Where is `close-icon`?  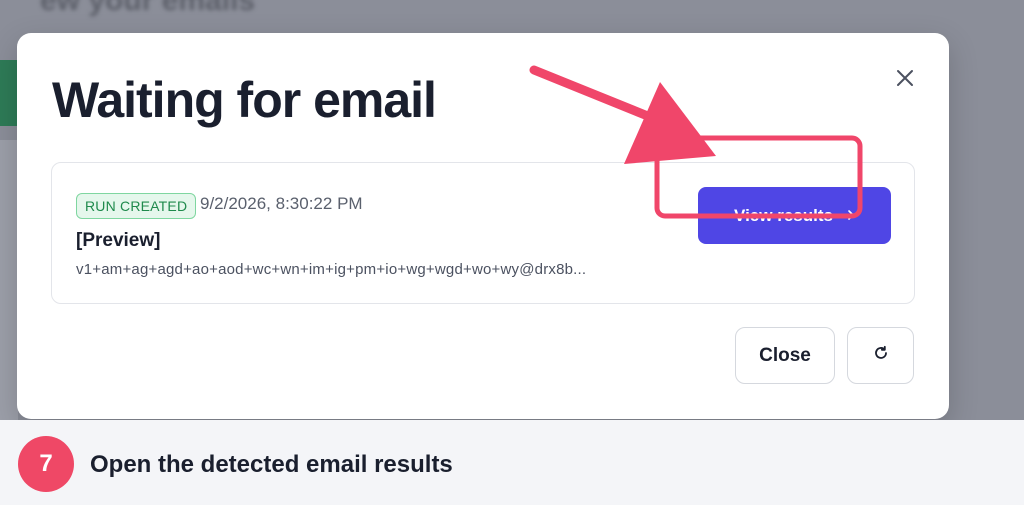 close-icon is located at coordinates (905, 78).